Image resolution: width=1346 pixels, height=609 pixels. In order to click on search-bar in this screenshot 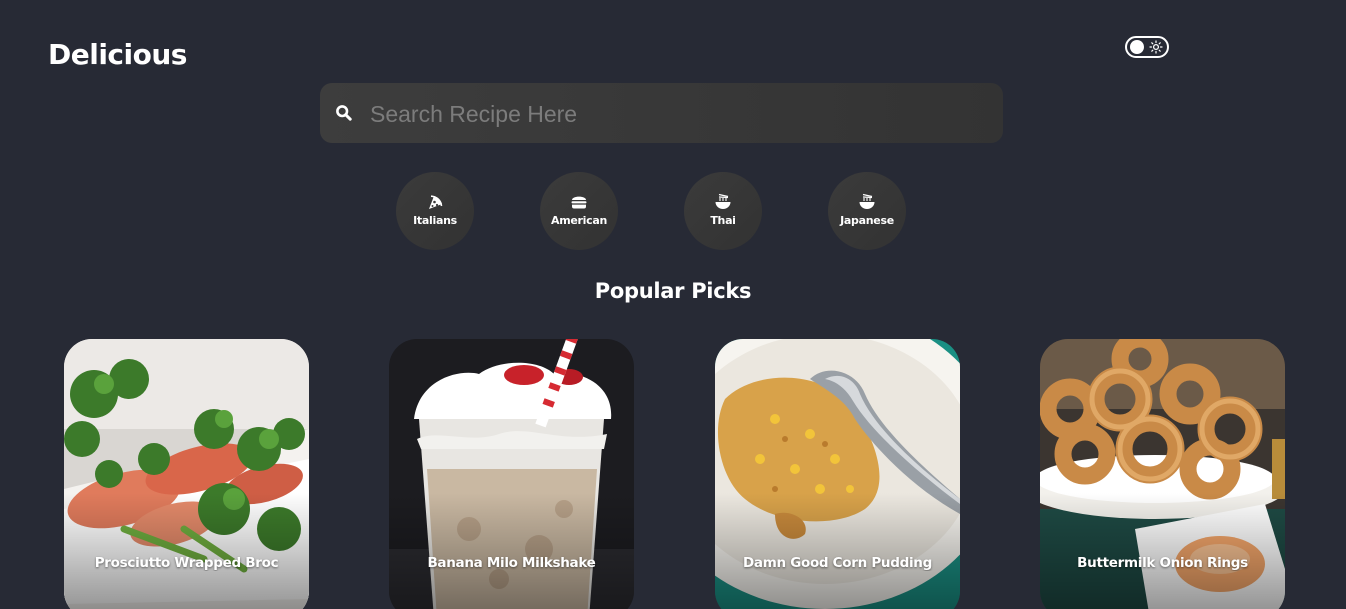, I will do `click(661, 114)`.